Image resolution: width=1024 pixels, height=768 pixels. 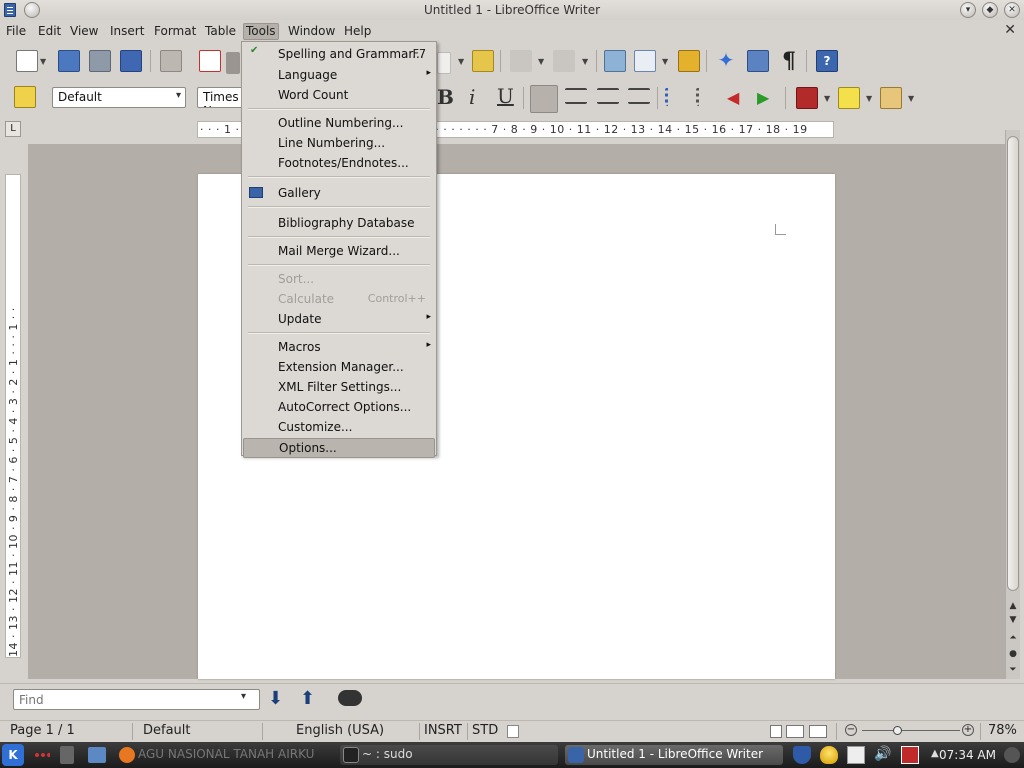 What do you see at coordinates (1013, 670) in the screenshot?
I see `next-page-icon: ⏷` at bounding box center [1013, 670].